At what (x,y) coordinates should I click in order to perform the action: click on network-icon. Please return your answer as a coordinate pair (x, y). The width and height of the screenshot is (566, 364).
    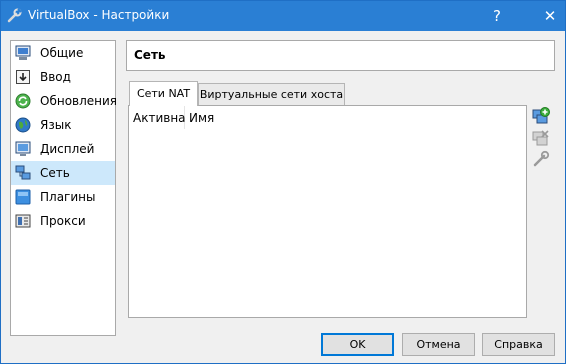
    Looking at the image, I should click on (23, 172).